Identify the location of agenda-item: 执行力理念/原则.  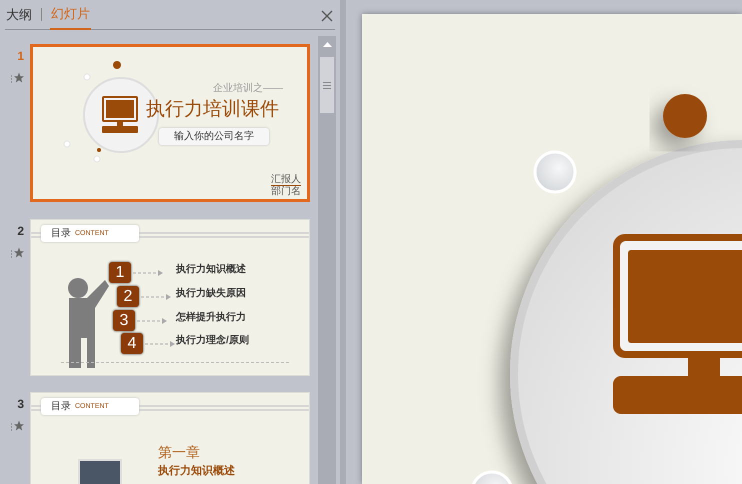
(212, 341).